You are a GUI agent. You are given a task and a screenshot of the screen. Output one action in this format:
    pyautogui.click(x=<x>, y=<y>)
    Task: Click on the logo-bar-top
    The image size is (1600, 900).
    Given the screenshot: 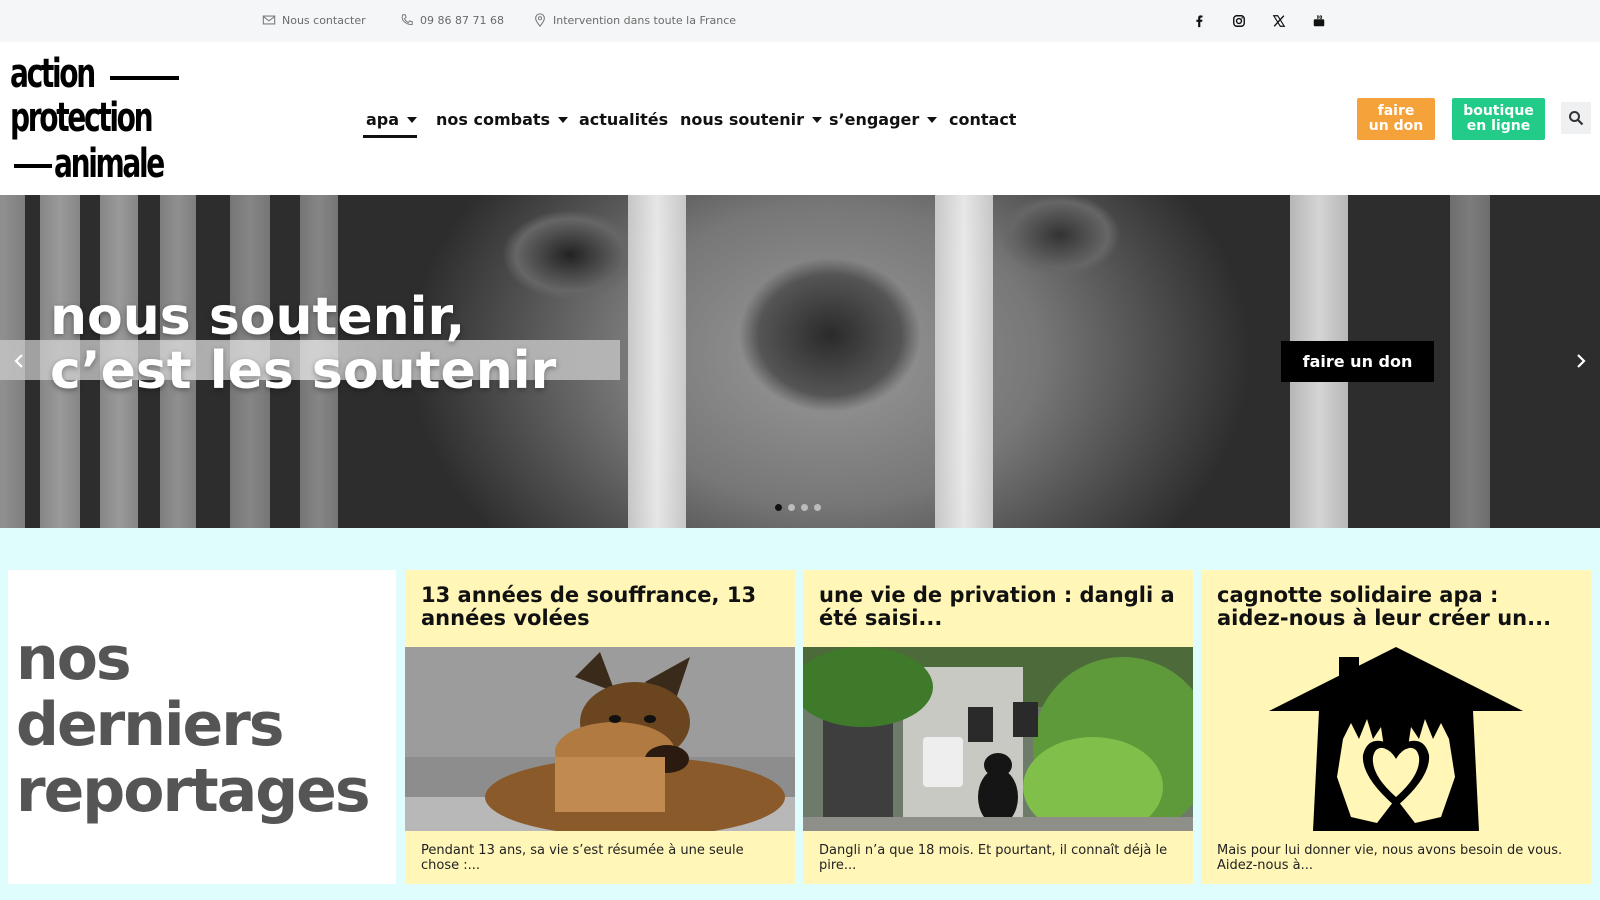 What is the action you would take?
    pyautogui.click(x=144, y=78)
    